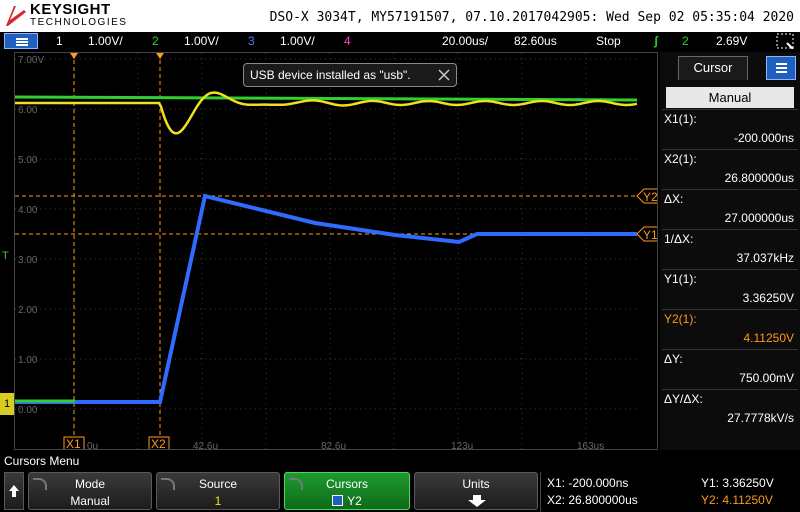 The height and width of the screenshot is (512, 800). I want to click on channel-2-trace, so click(326, 98).